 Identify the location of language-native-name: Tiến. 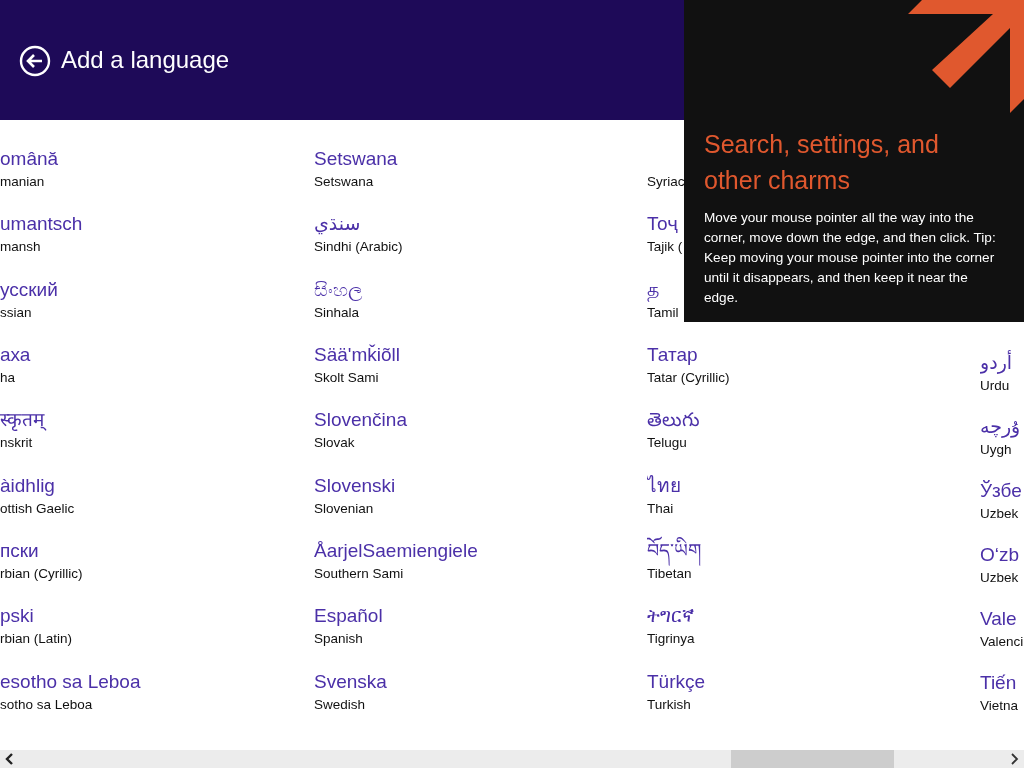
(998, 683).